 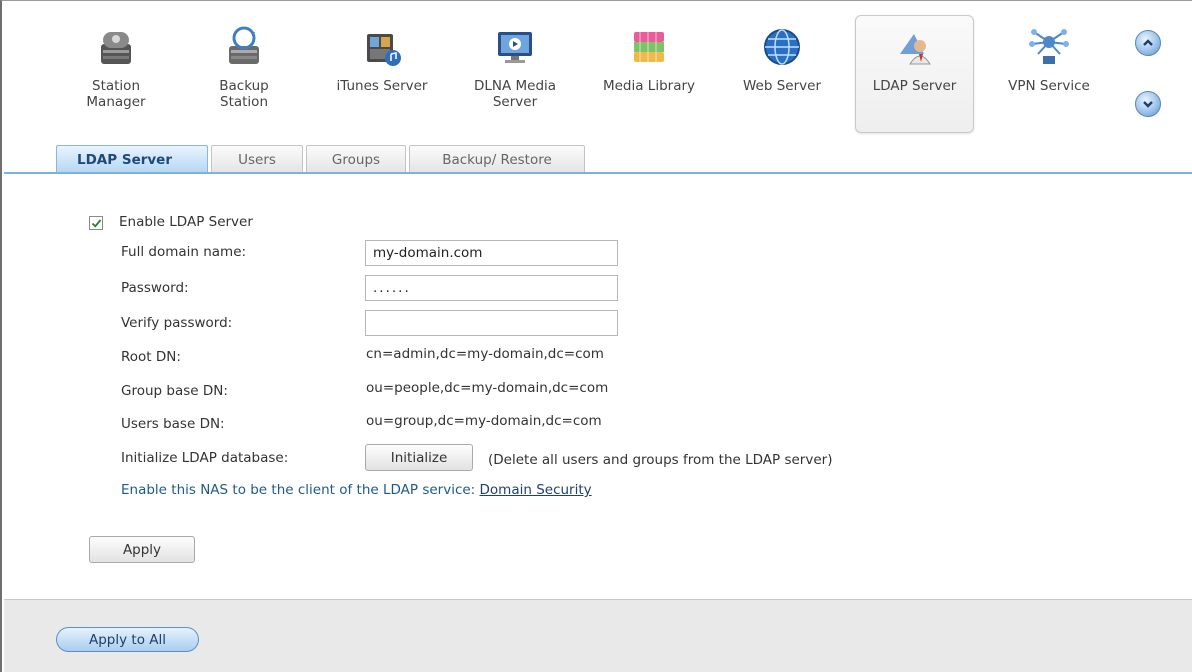 I want to click on initialize-button: Initialize, so click(x=419, y=457).